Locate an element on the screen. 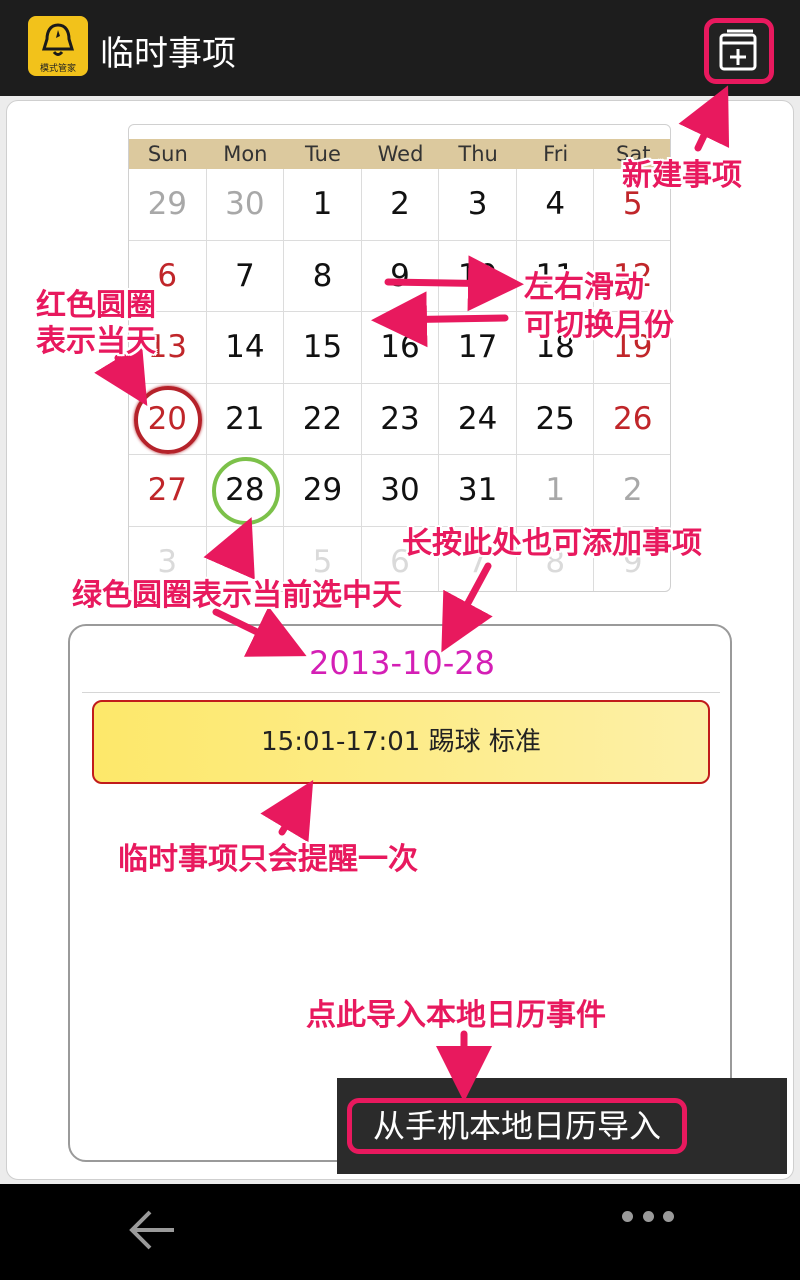 This screenshot has width=800, height=1280. annotation-swipe-line2: 可切换月份 is located at coordinates (599, 325).